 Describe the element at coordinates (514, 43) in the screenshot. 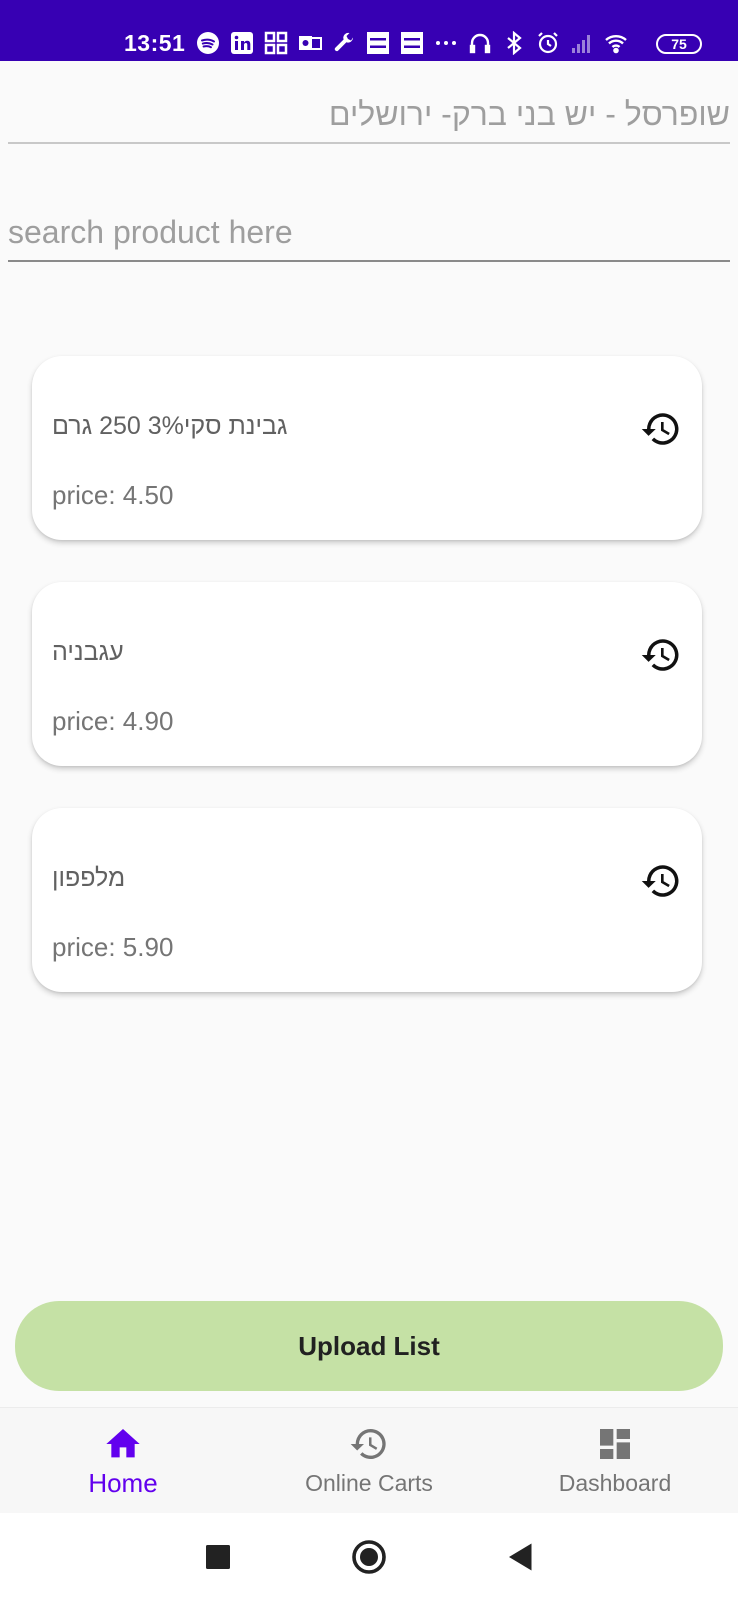

I see `bluetooth-icon` at that location.